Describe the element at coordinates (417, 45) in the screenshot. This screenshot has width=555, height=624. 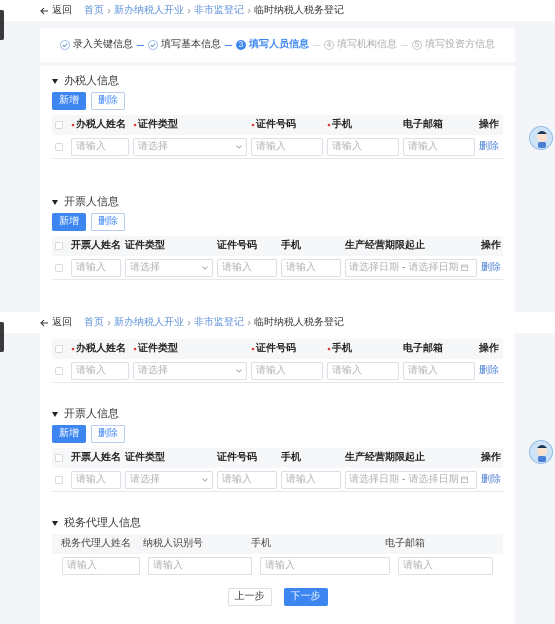
I see `step-number: 5` at that location.